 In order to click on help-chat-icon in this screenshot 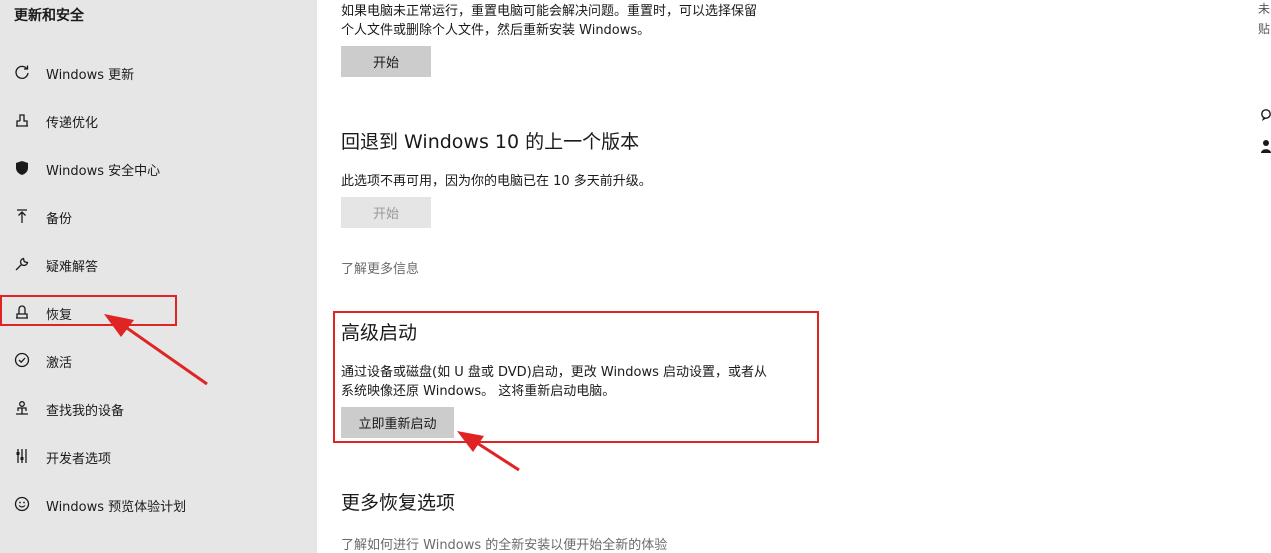, I will do `click(1266, 115)`.